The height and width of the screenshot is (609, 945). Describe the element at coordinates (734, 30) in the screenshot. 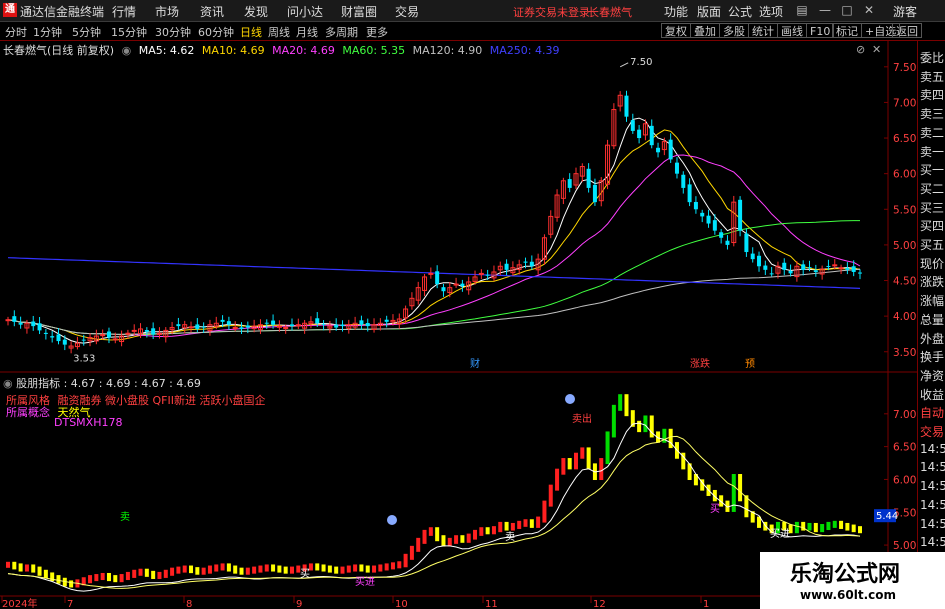

I see `multi-stock-button: 多股` at that location.